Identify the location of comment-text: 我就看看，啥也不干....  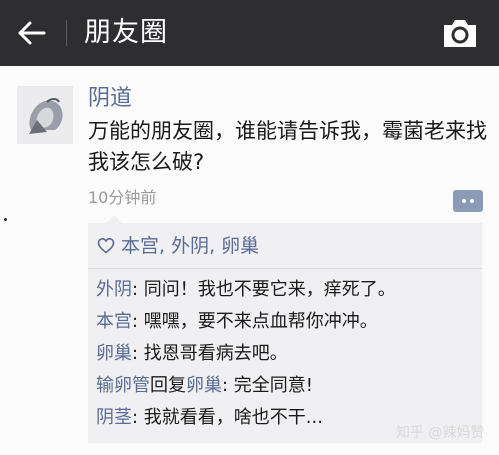
(233, 417).